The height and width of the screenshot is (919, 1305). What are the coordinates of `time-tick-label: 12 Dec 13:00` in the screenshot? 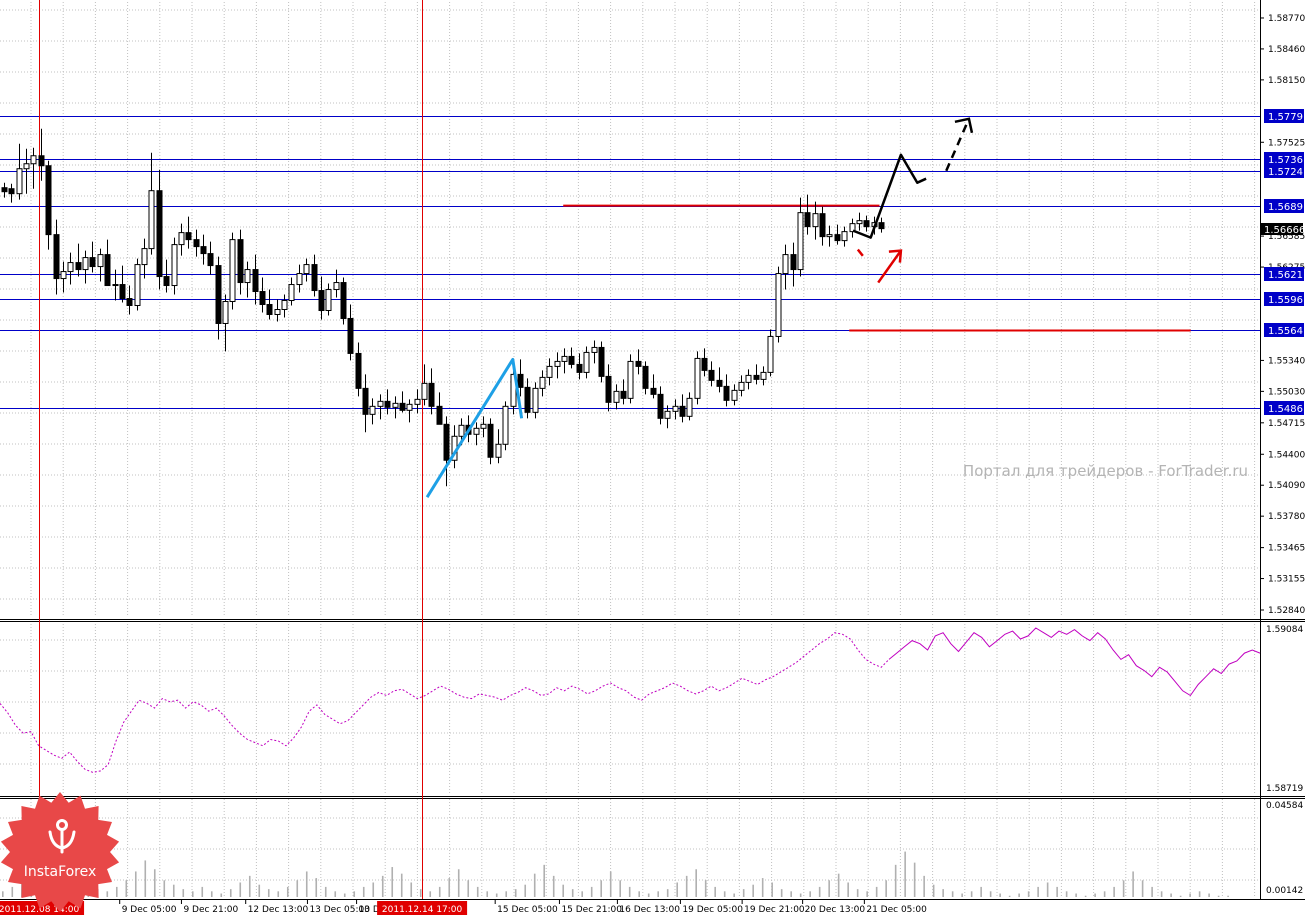 It's located at (278, 910).